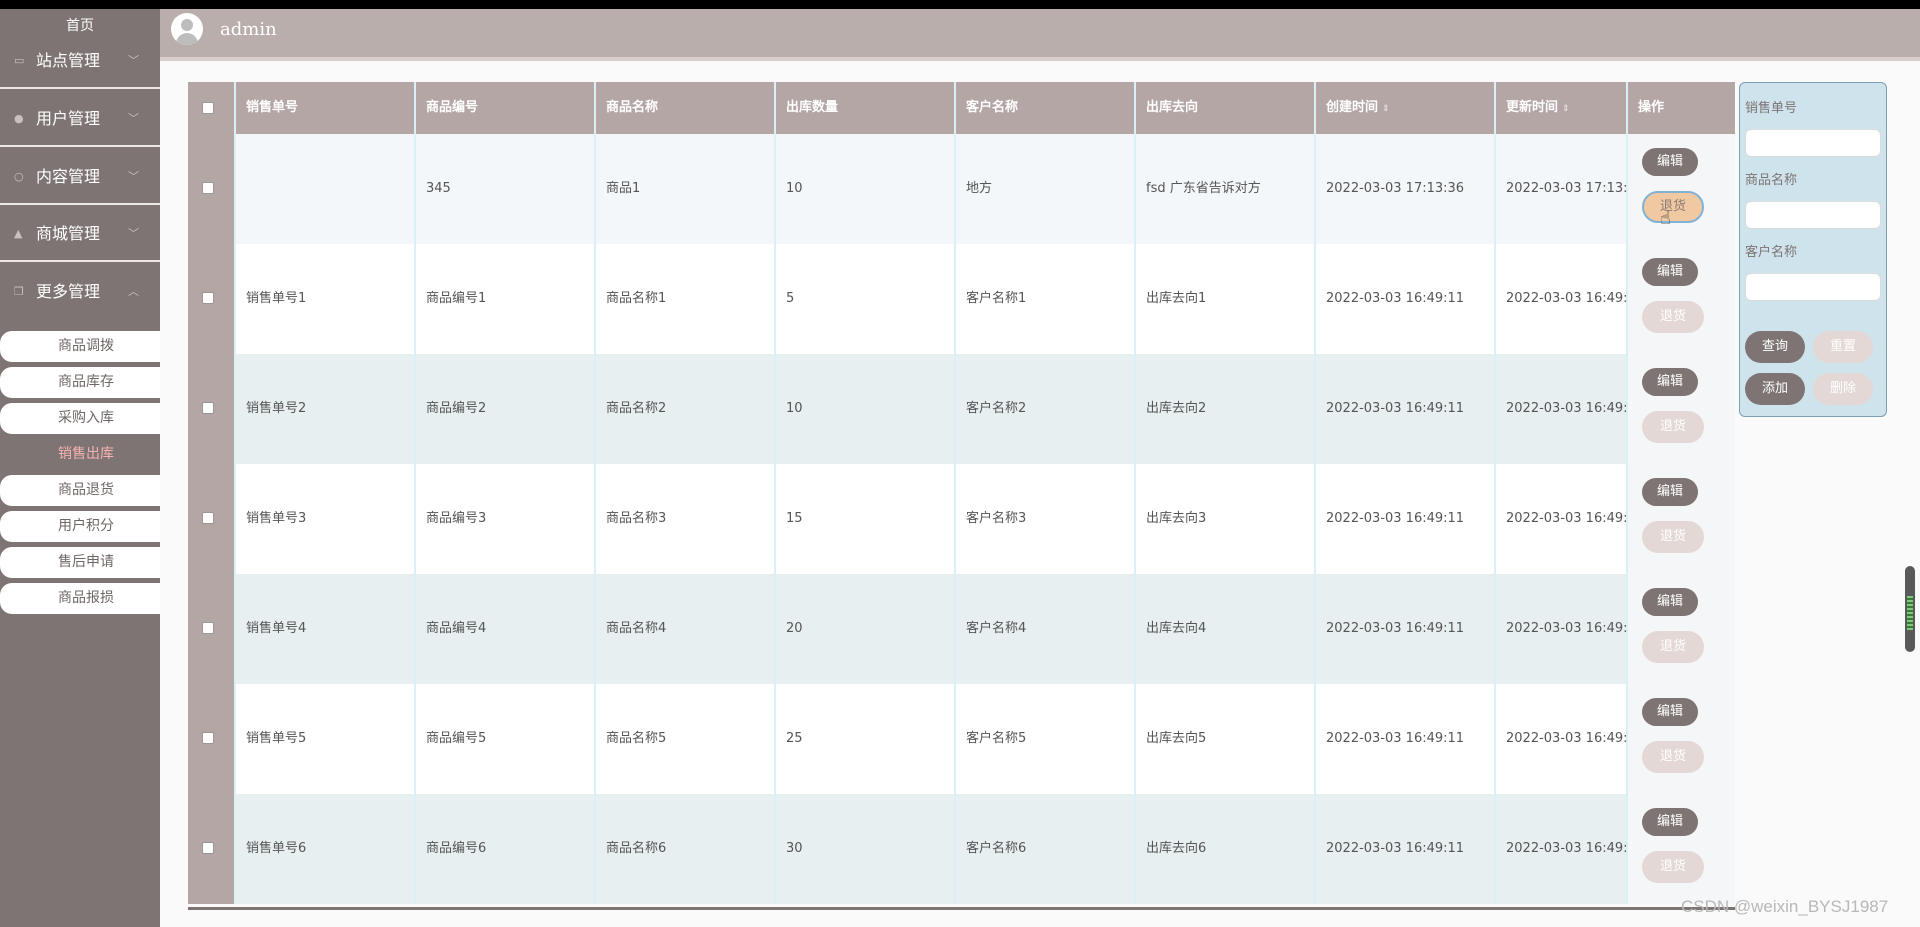 The image size is (1920, 927). Describe the element at coordinates (80, 177) in the screenshot. I see `sidebar-group-content: ○ 内容管理 ﹀` at that location.